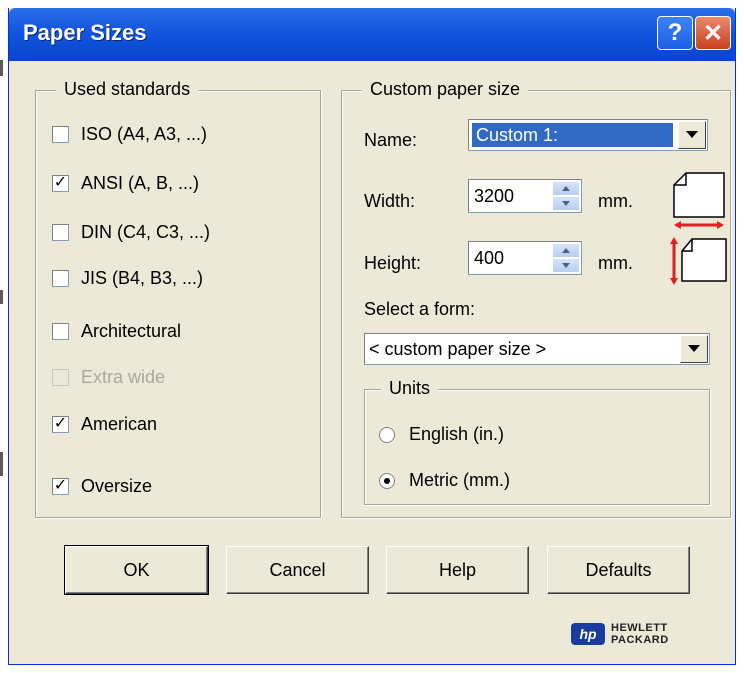 The height and width of the screenshot is (673, 744). Describe the element at coordinates (618, 570) in the screenshot. I see `defaults-button: Defaults` at that location.